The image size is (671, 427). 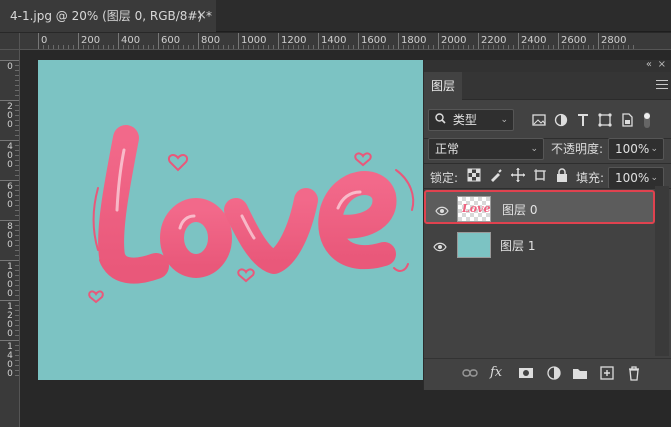 I want to click on add-mask-icon, so click(x=526, y=373).